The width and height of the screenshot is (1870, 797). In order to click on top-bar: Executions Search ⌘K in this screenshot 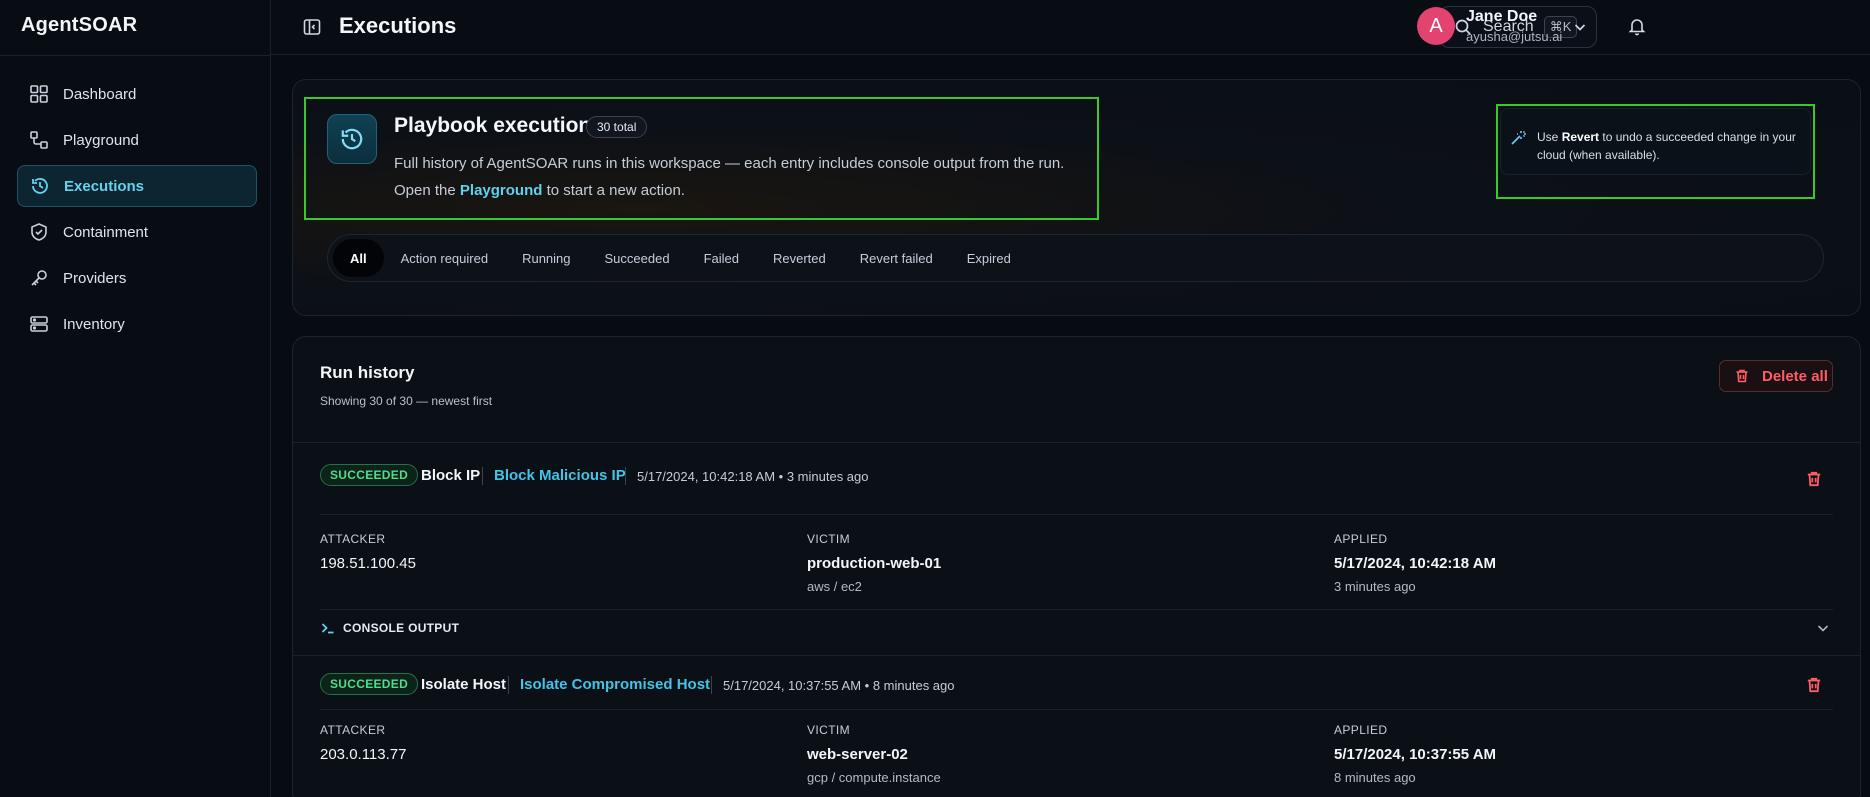, I will do `click(1070, 27)`.